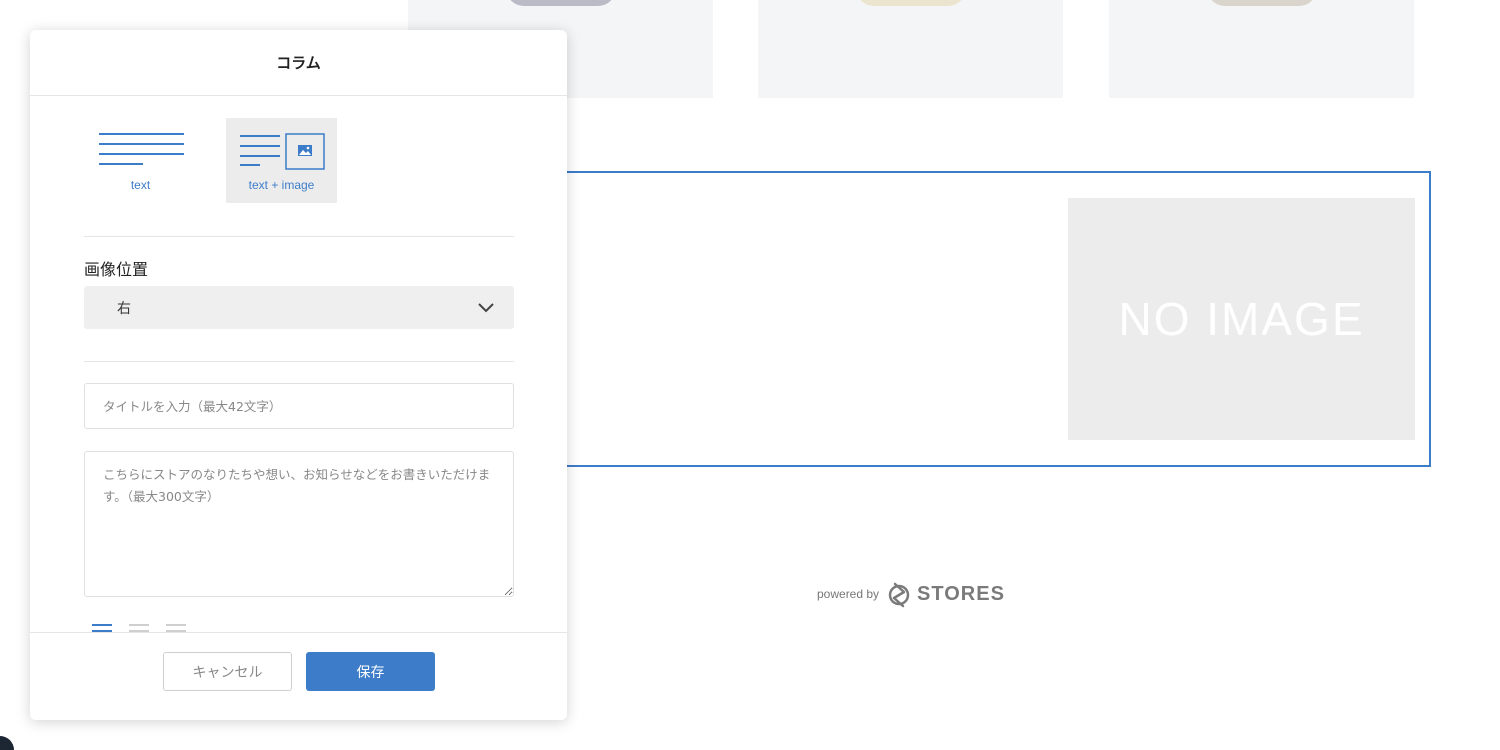  Describe the element at coordinates (7, 743) in the screenshot. I see `window-corner` at that location.